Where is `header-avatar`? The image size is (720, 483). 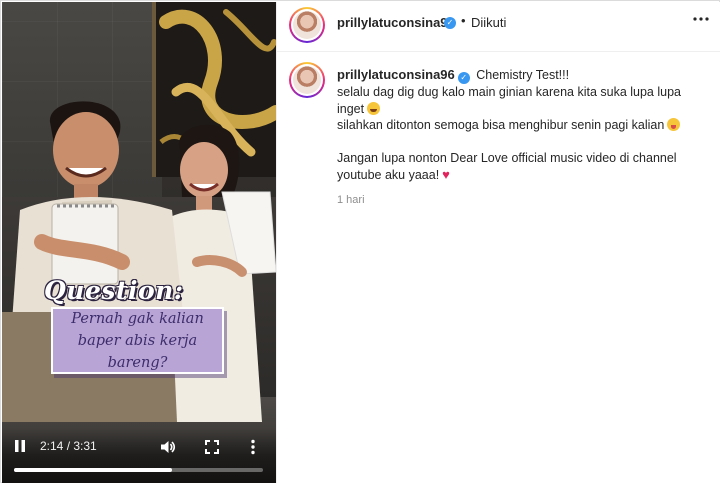 header-avatar is located at coordinates (307, 25).